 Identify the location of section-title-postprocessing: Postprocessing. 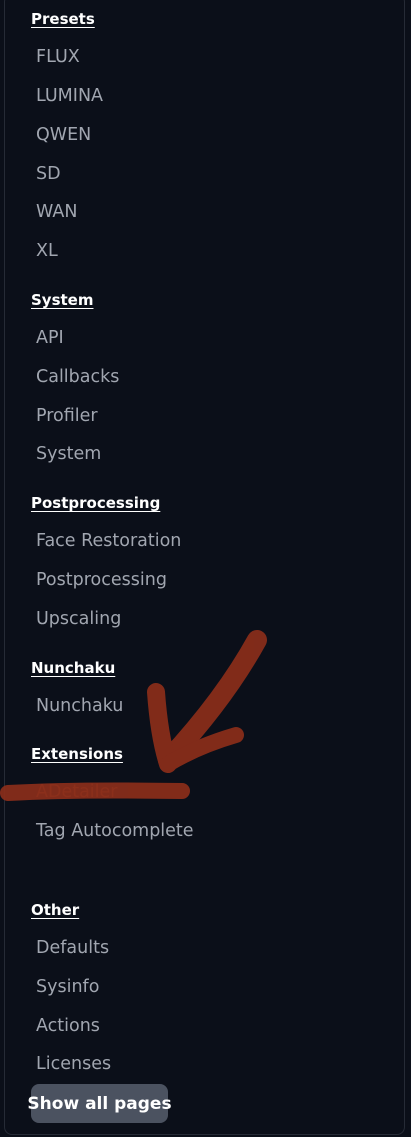
(96, 503).